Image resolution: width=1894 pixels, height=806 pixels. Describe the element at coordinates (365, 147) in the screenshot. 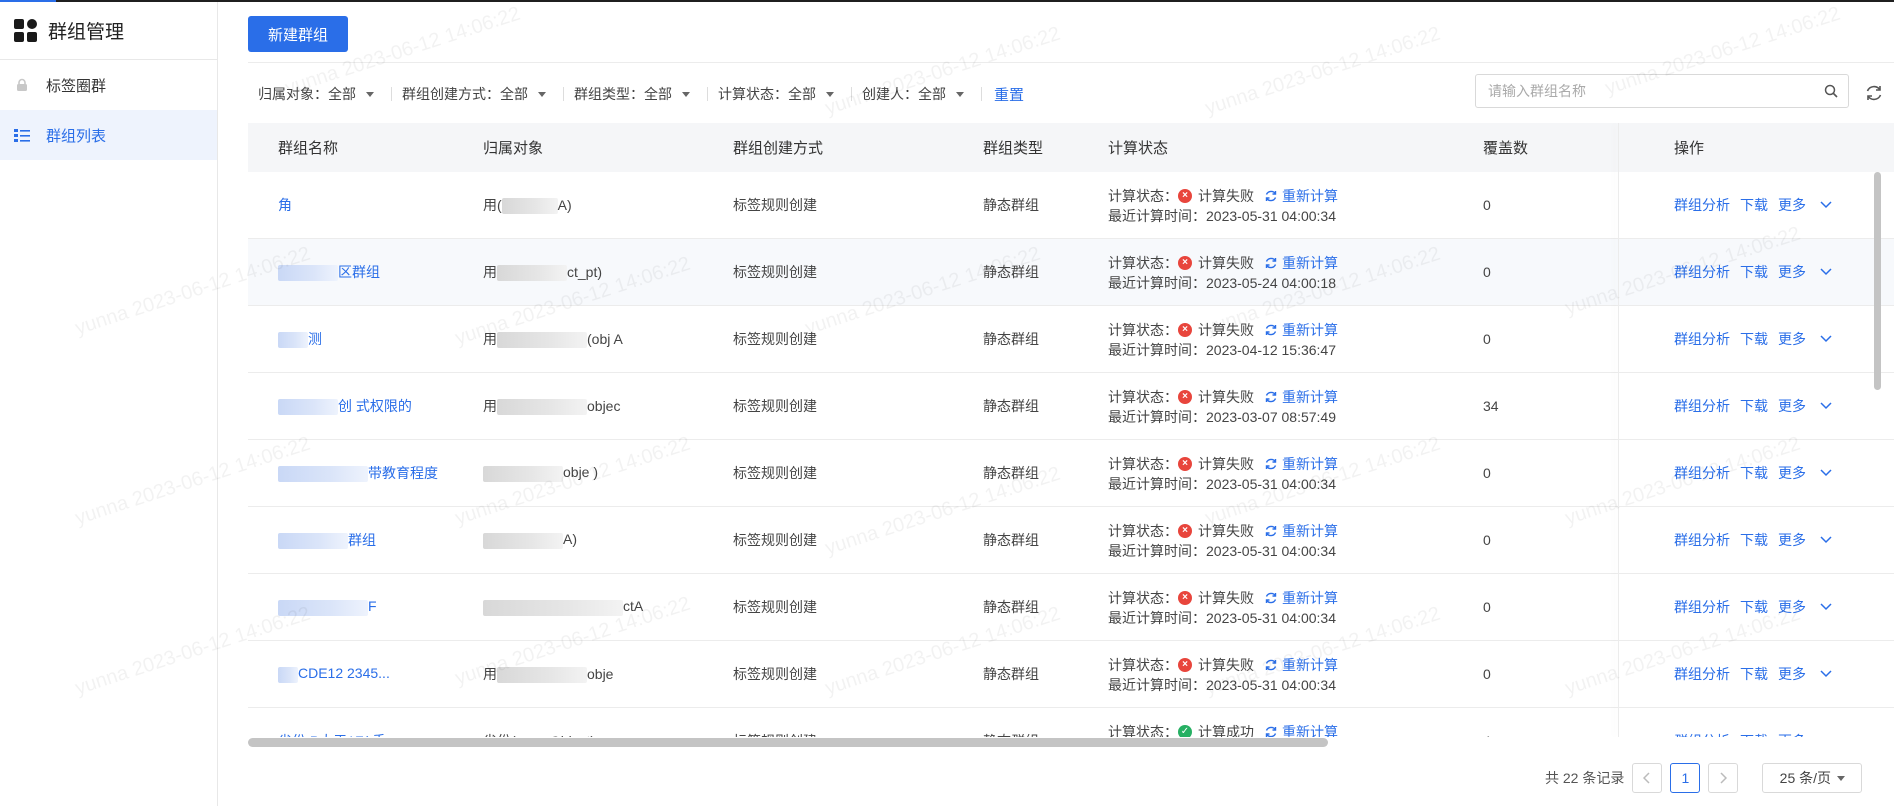

I see `col-header-name: 群组名称` at that location.